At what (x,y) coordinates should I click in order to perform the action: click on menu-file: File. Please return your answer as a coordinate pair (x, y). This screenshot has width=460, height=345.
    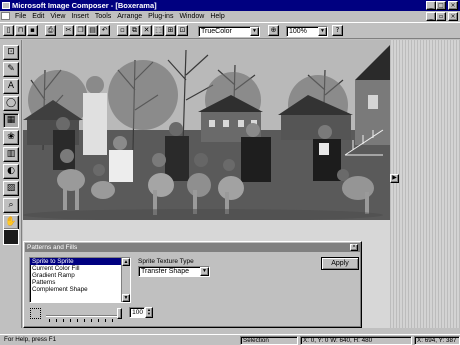
    Looking at the image, I should click on (20, 16).